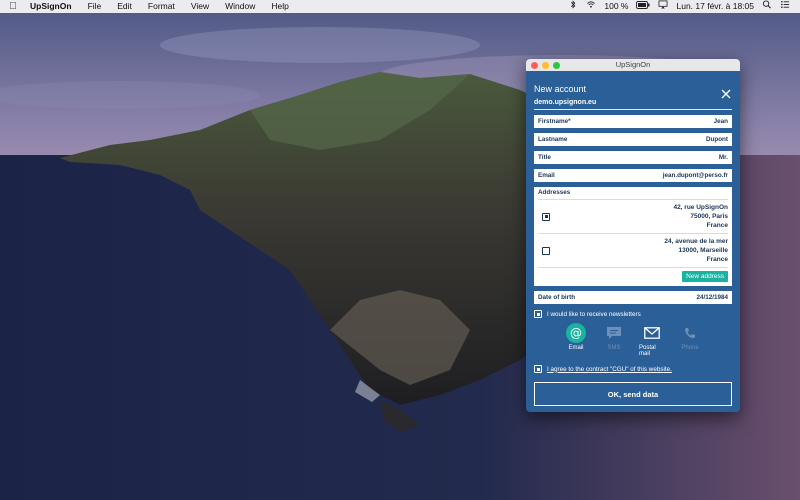 The image size is (800, 500). Describe the element at coordinates (161, 6) in the screenshot. I see `menu-format: Format` at that location.